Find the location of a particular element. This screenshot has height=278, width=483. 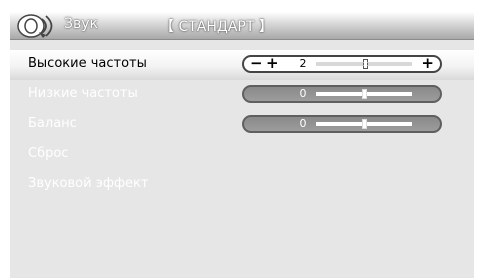

treble-slider-control: − + 2 + is located at coordinates (342, 63).